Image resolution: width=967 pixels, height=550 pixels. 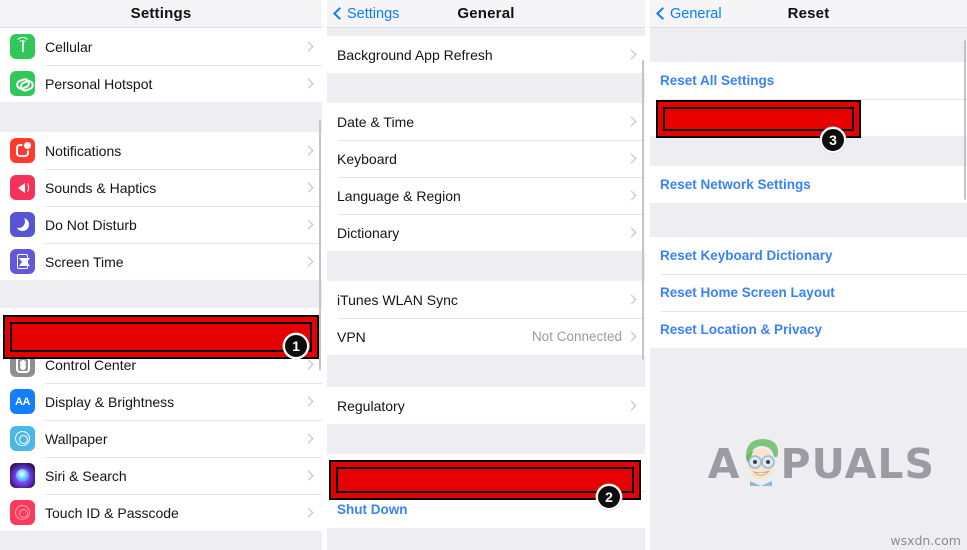 What do you see at coordinates (69, 46) in the screenshot?
I see `row-label: Cellular` at bounding box center [69, 46].